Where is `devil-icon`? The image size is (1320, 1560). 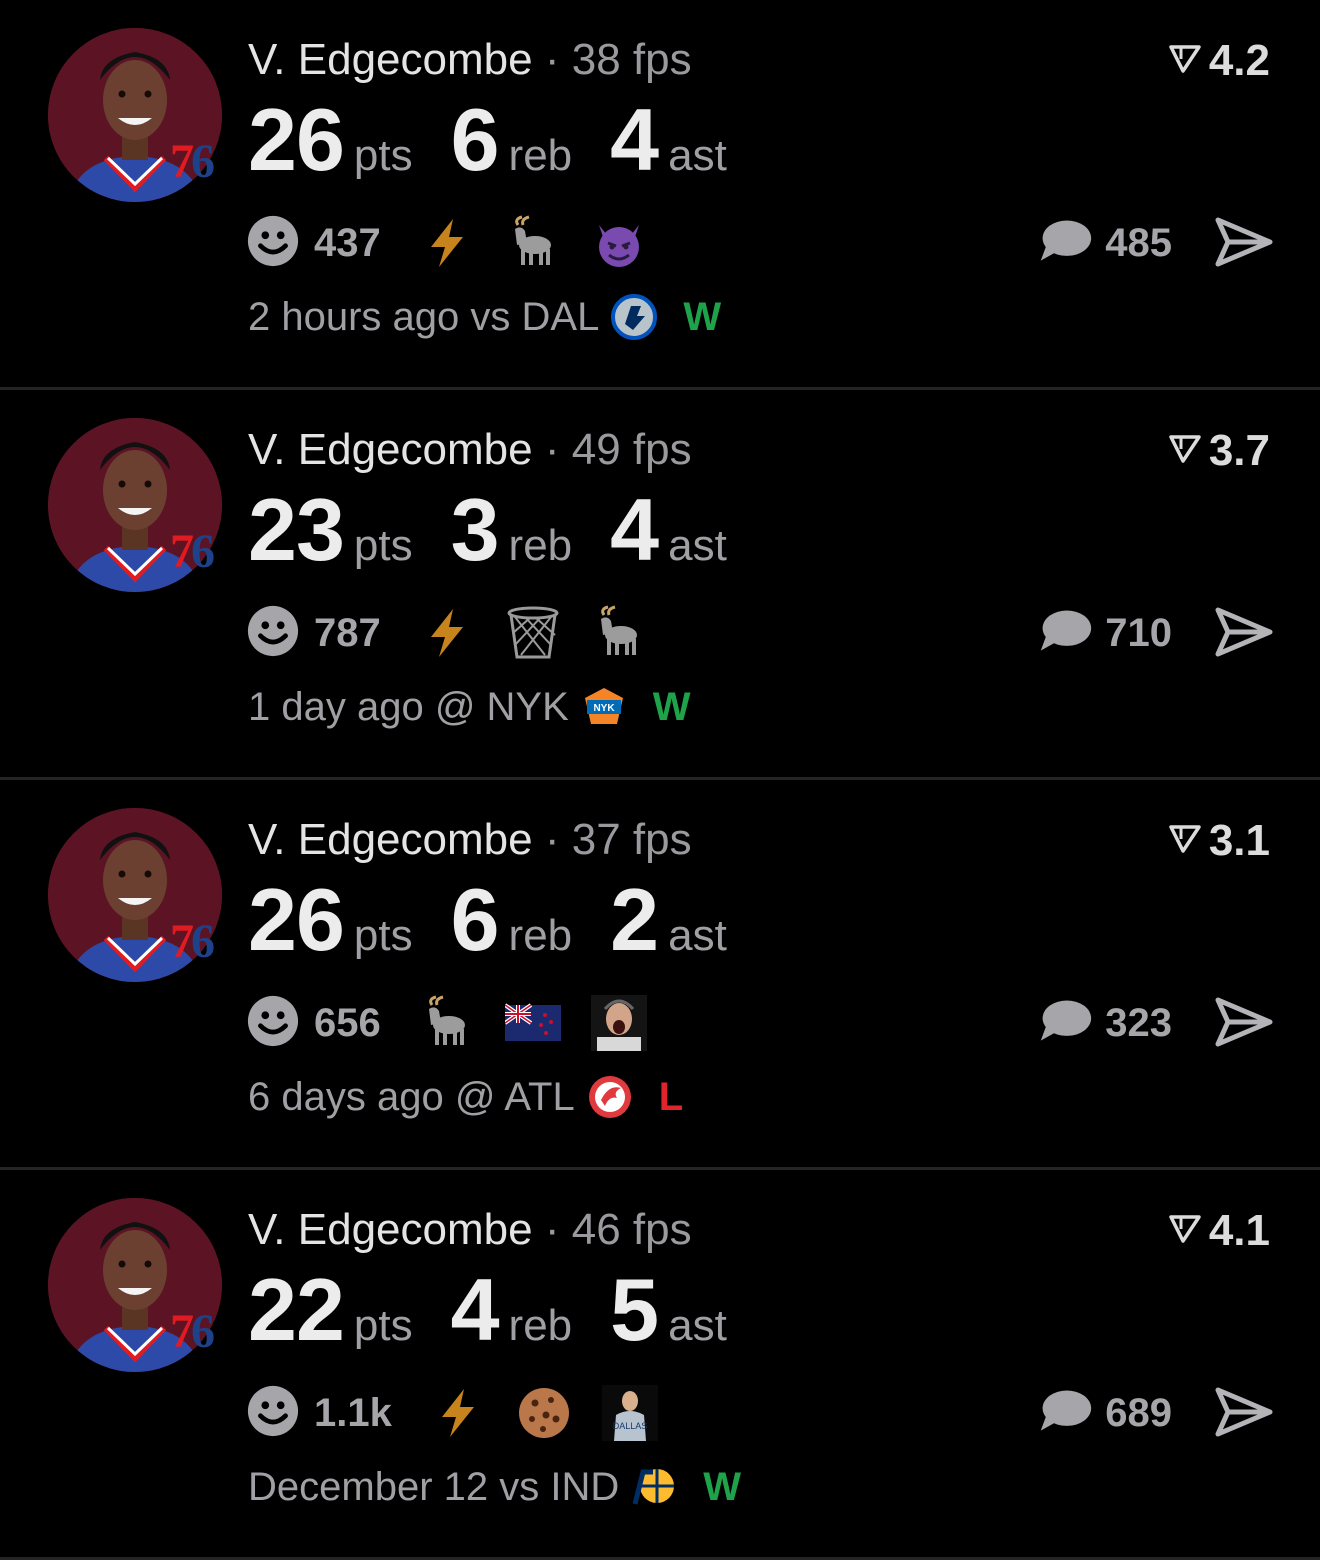
devil-icon is located at coordinates (619, 243).